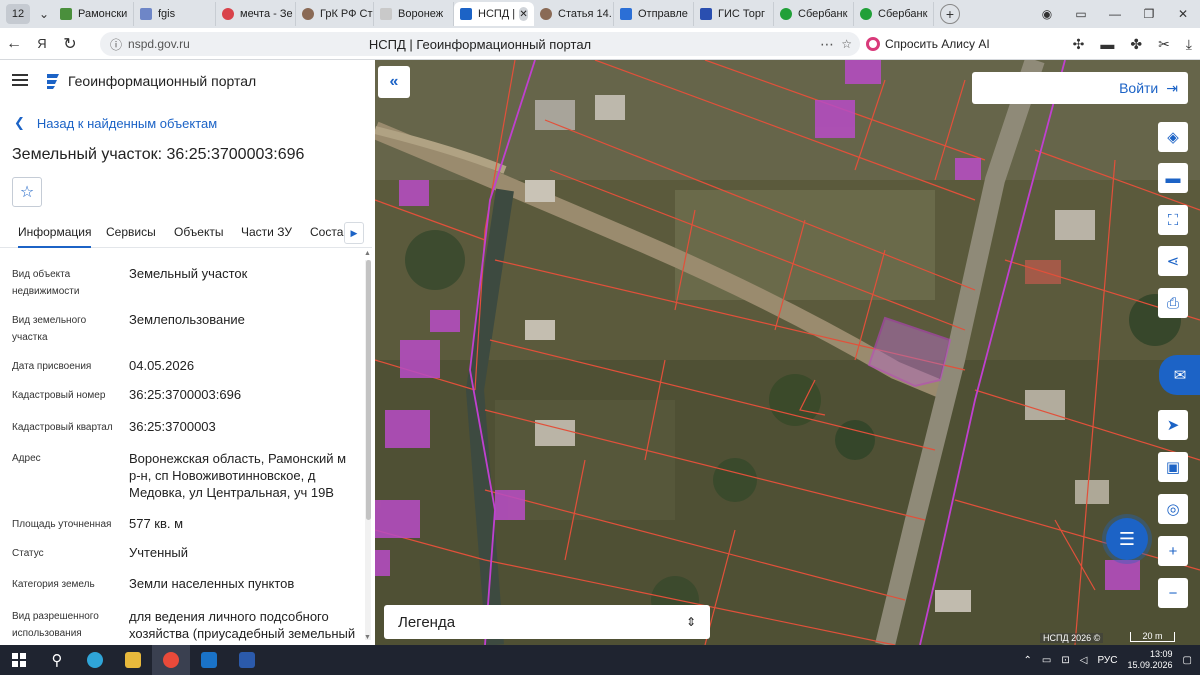 The width and height of the screenshot is (1200, 675). What do you see at coordinates (1173, 467) in the screenshot?
I see `minimap-button: ▣` at bounding box center [1173, 467].